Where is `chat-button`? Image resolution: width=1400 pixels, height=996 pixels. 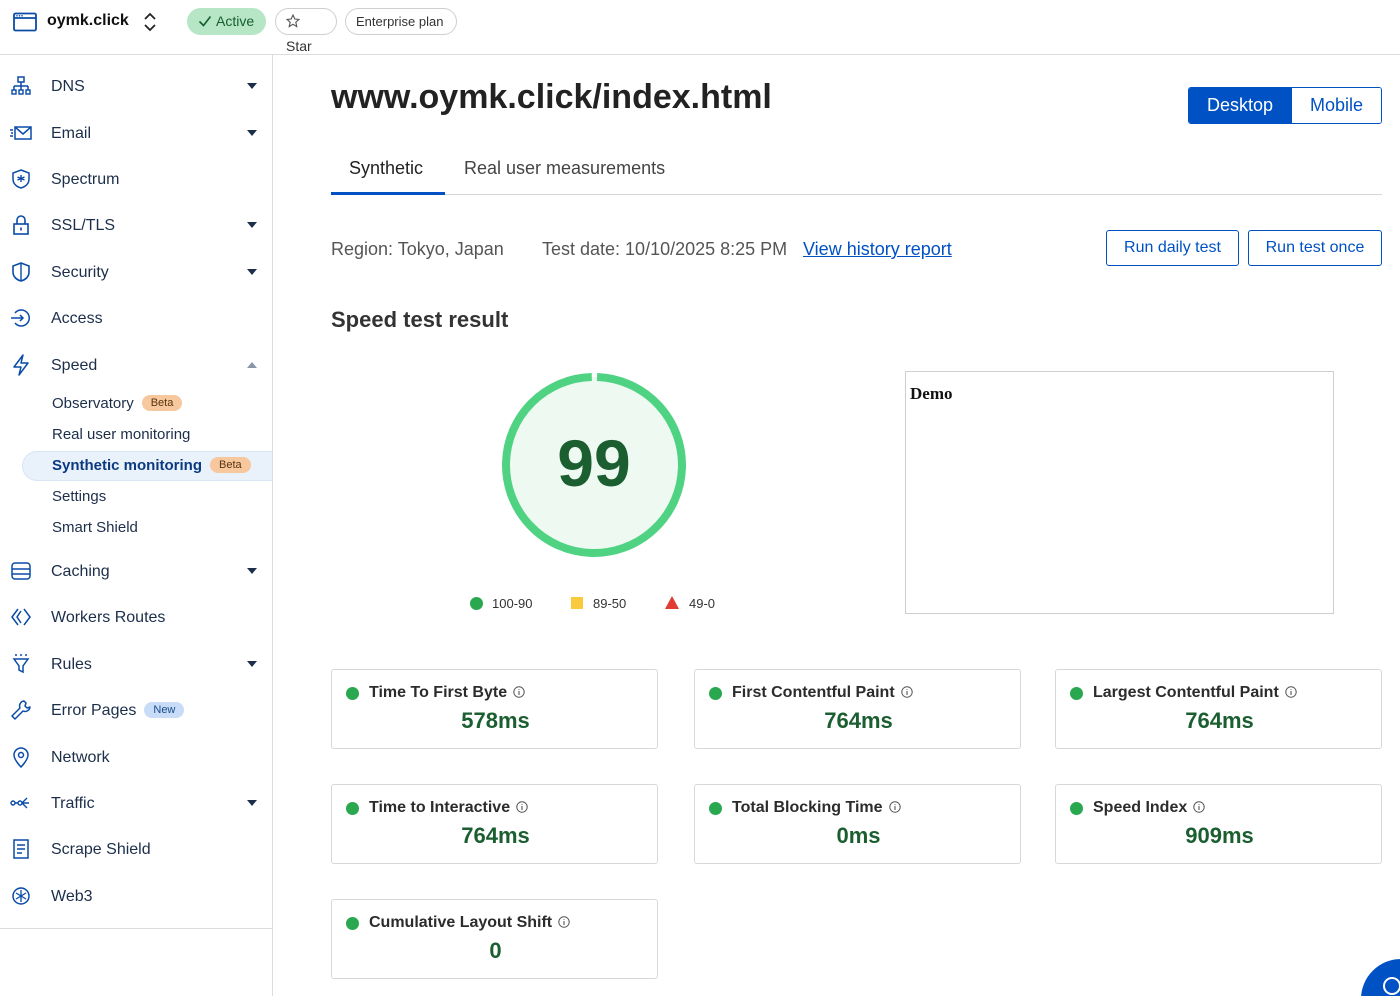 chat-button is located at coordinates (1380, 977).